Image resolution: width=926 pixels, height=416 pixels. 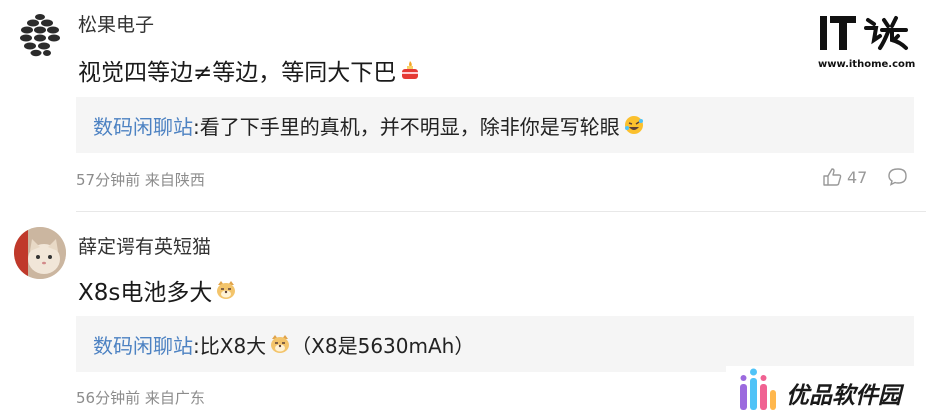 What do you see at coordinates (410, 70) in the screenshot?
I see `fire-cake-emoji-icon` at bounding box center [410, 70].